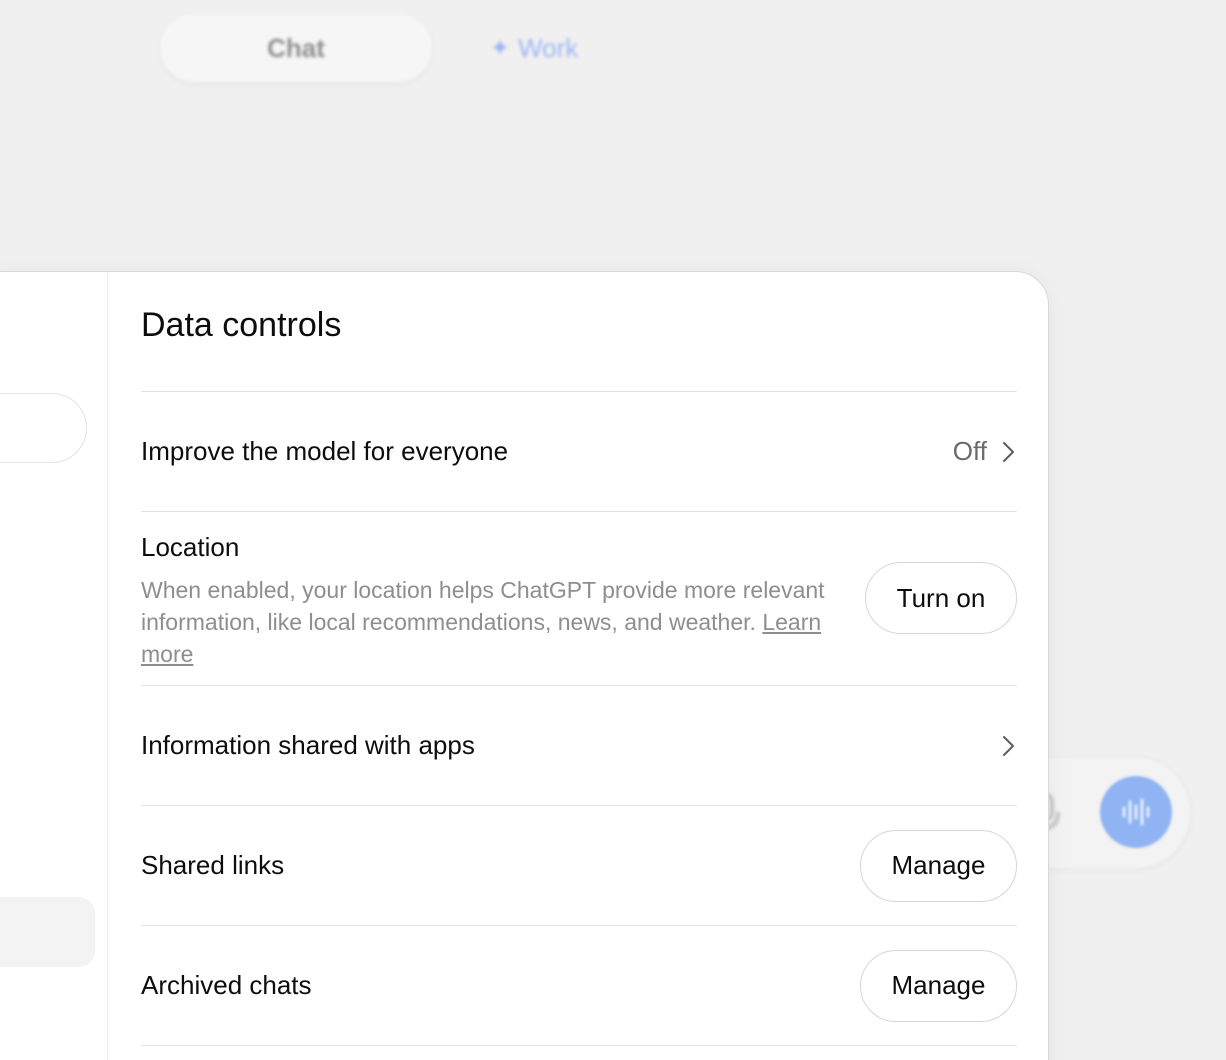  I want to click on voice-mode-button, so click(1136, 812).